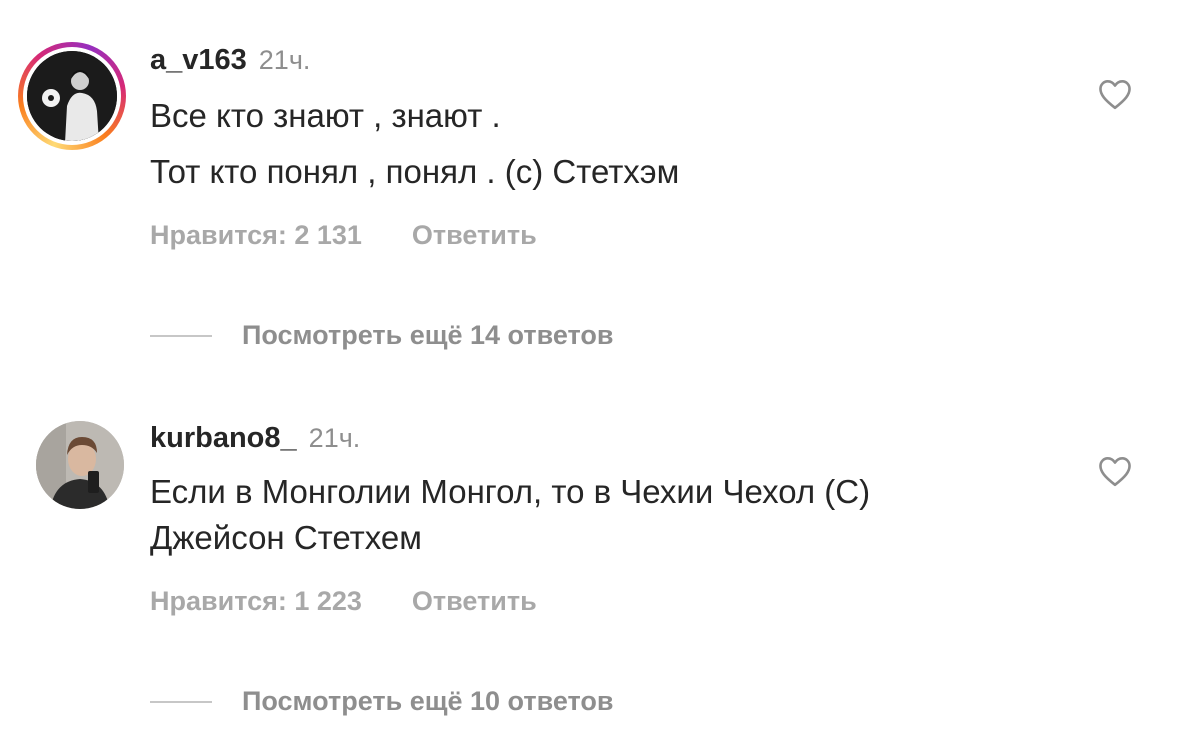  Describe the element at coordinates (325, 115) in the screenshot. I see `comment-text-line-1: Все кто знают , знают .` at that location.